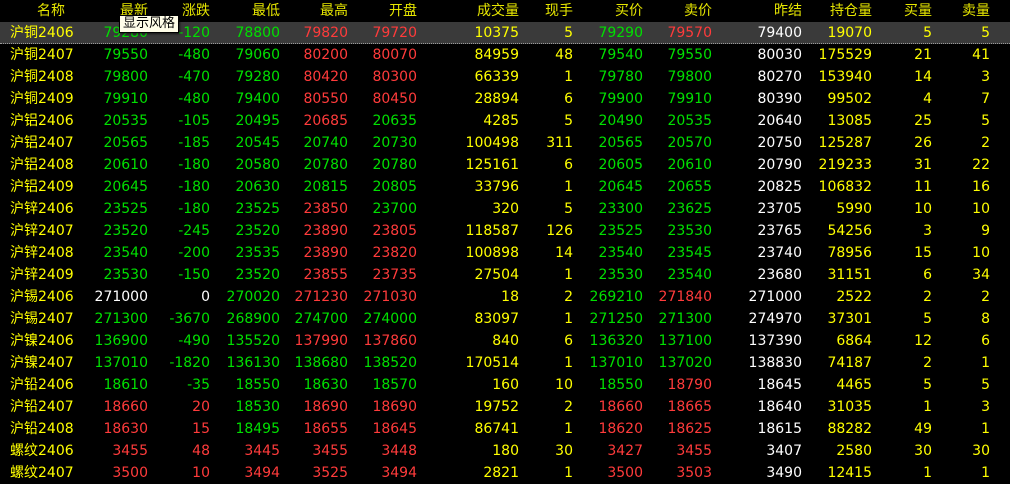 This screenshot has height=484, width=1010. I want to click on cell-bid: 3500, so click(625, 473).